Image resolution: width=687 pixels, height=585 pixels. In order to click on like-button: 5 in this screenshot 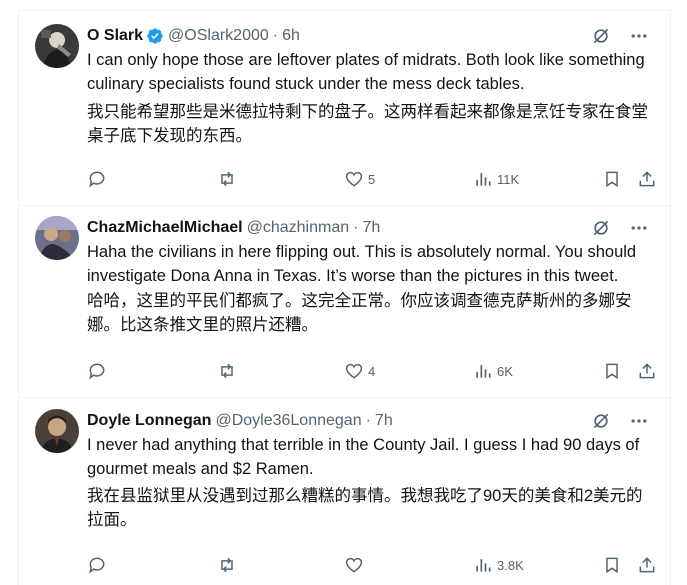, I will do `click(359, 179)`.